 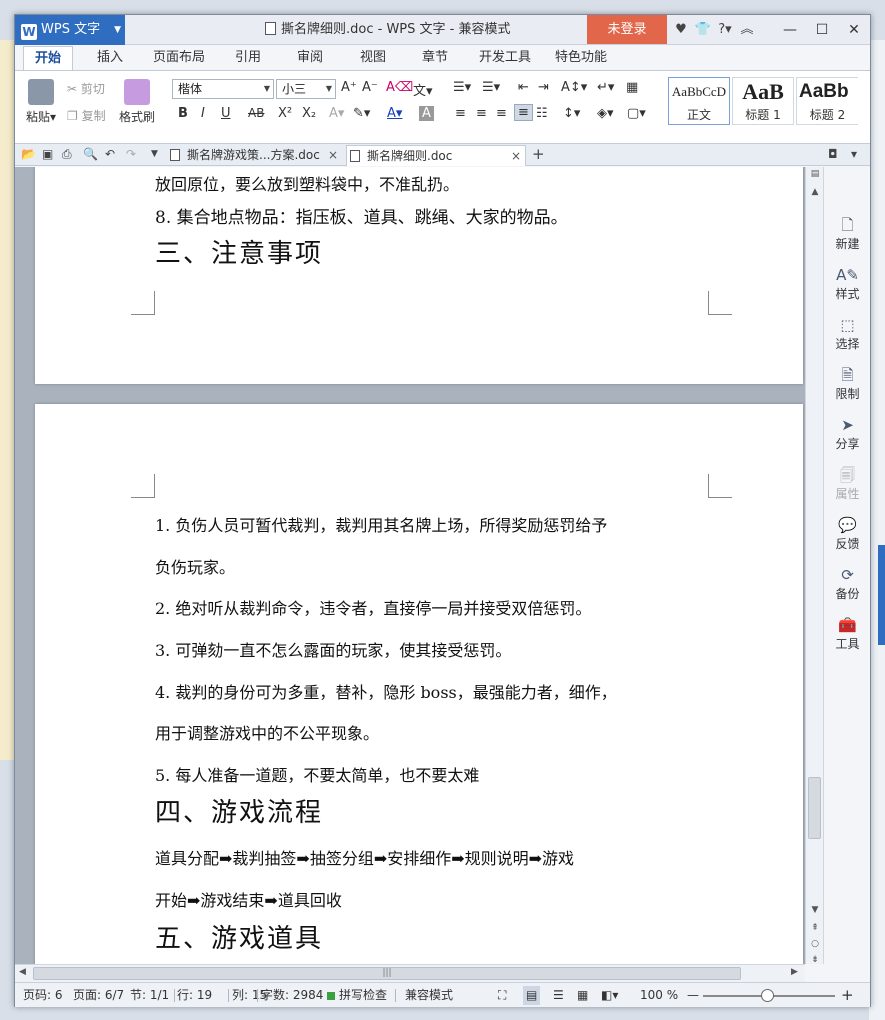 What do you see at coordinates (523, 87) in the screenshot?
I see `decrease-indent-icon: ⇤` at bounding box center [523, 87].